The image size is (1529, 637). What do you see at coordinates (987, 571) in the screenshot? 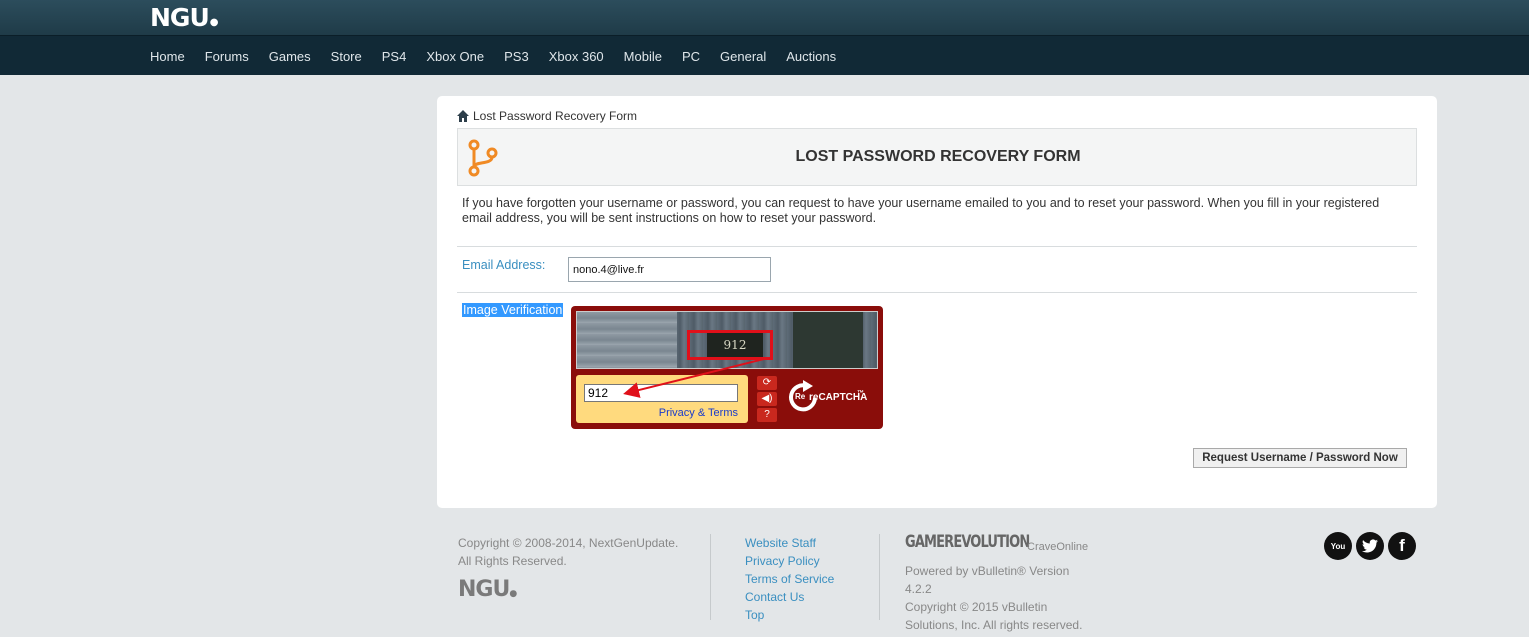
I see `powered-line: Powered by vBulletin® Version` at bounding box center [987, 571].